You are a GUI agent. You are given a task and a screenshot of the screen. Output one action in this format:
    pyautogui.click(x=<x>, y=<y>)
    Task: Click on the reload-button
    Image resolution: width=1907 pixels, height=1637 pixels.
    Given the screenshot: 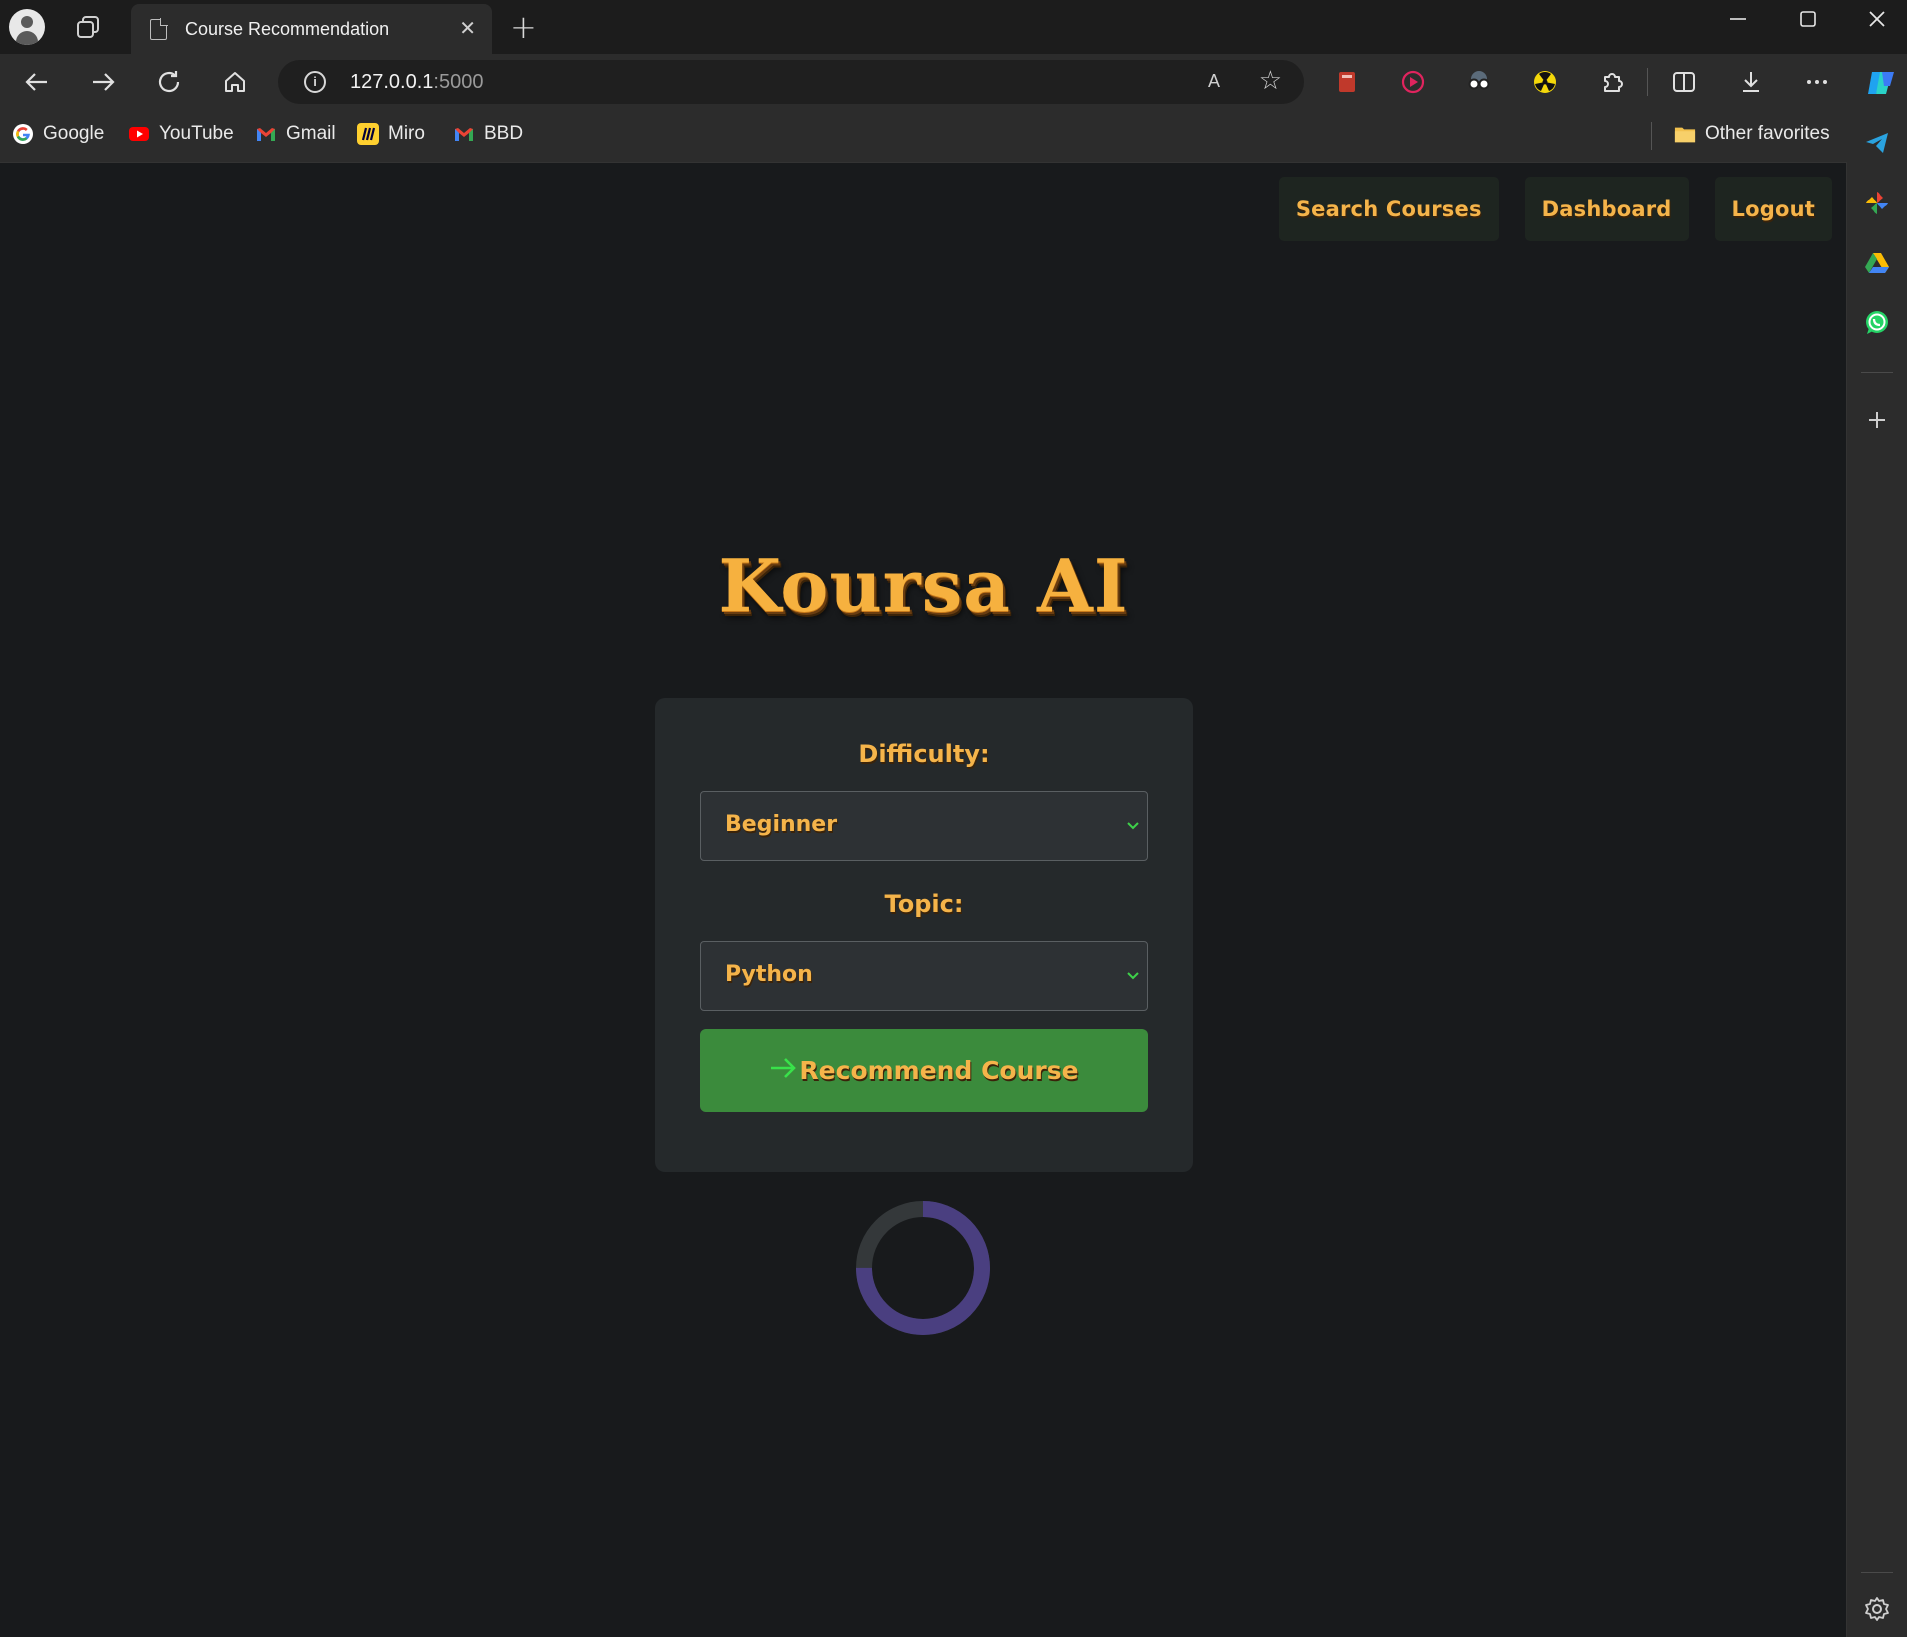 What is the action you would take?
    pyautogui.click(x=169, y=82)
    